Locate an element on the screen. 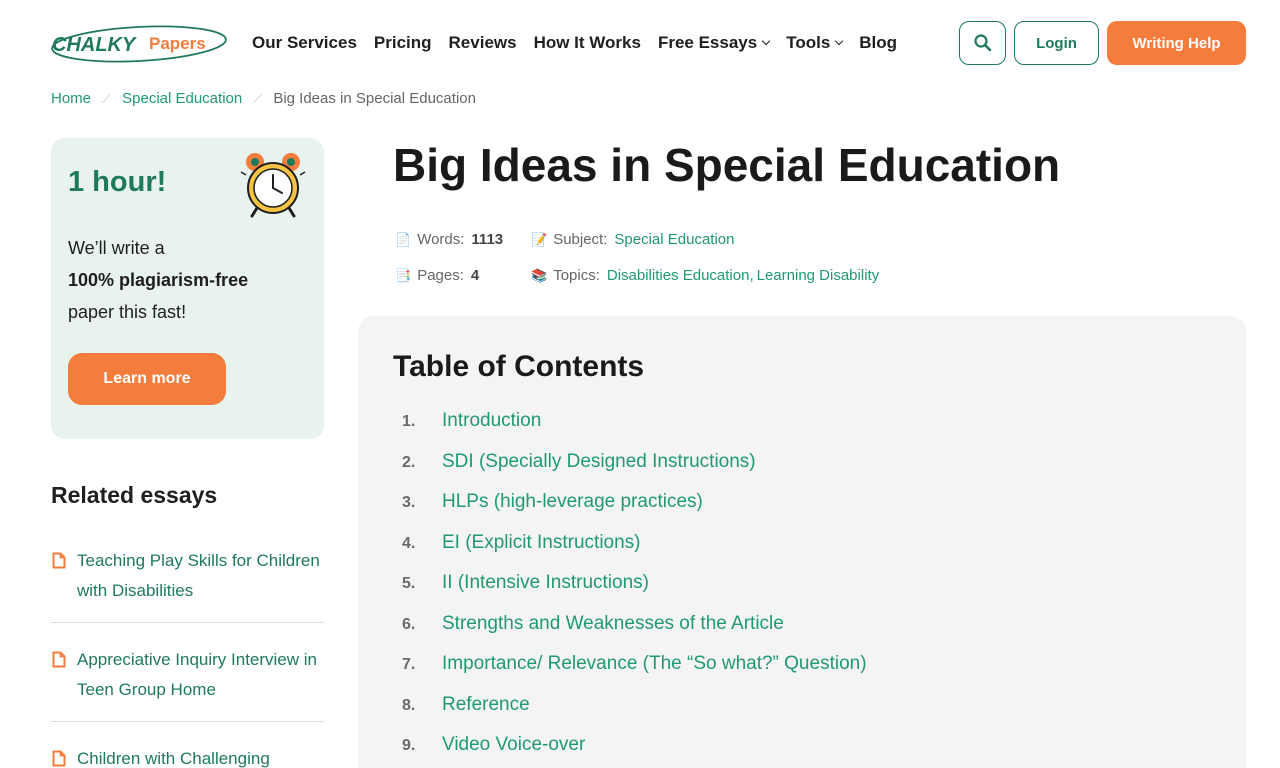 The height and width of the screenshot is (768, 1280). related-essay-item: Children with Challenging is located at coordinates (187, 753).